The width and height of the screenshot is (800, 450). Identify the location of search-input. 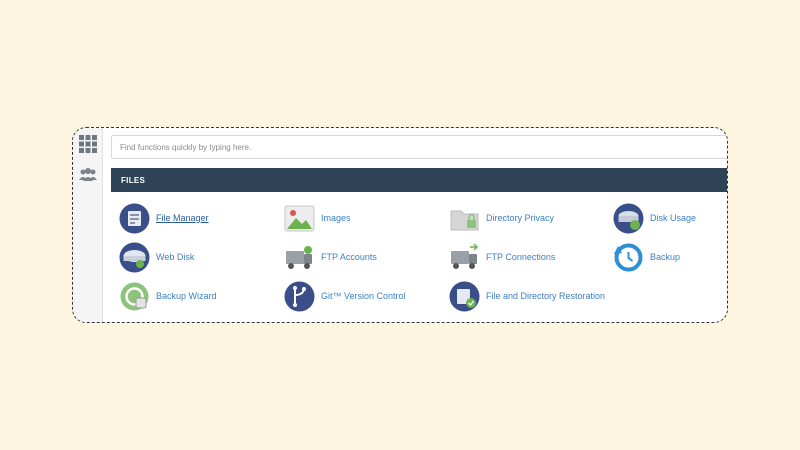
(419, 147).